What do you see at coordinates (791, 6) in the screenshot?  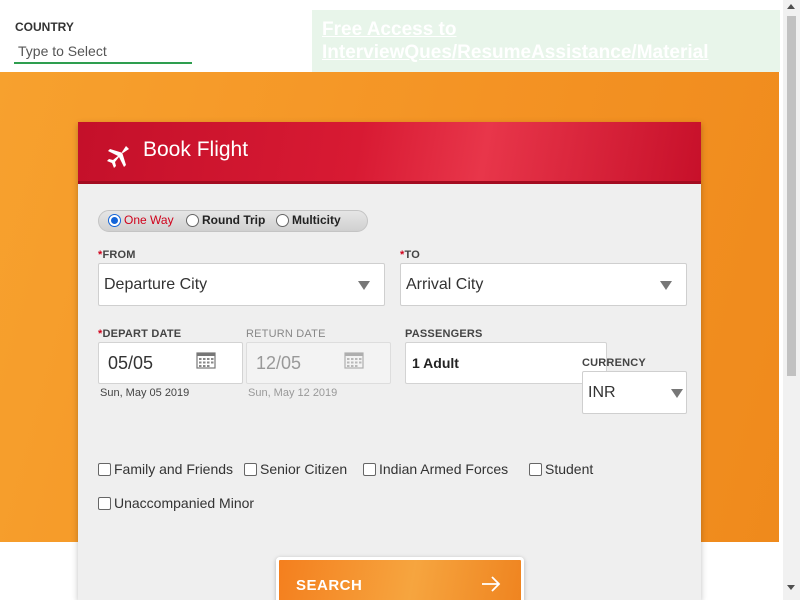 I see `scroll-up-arrow-icon` at bounding box center [791, 6].